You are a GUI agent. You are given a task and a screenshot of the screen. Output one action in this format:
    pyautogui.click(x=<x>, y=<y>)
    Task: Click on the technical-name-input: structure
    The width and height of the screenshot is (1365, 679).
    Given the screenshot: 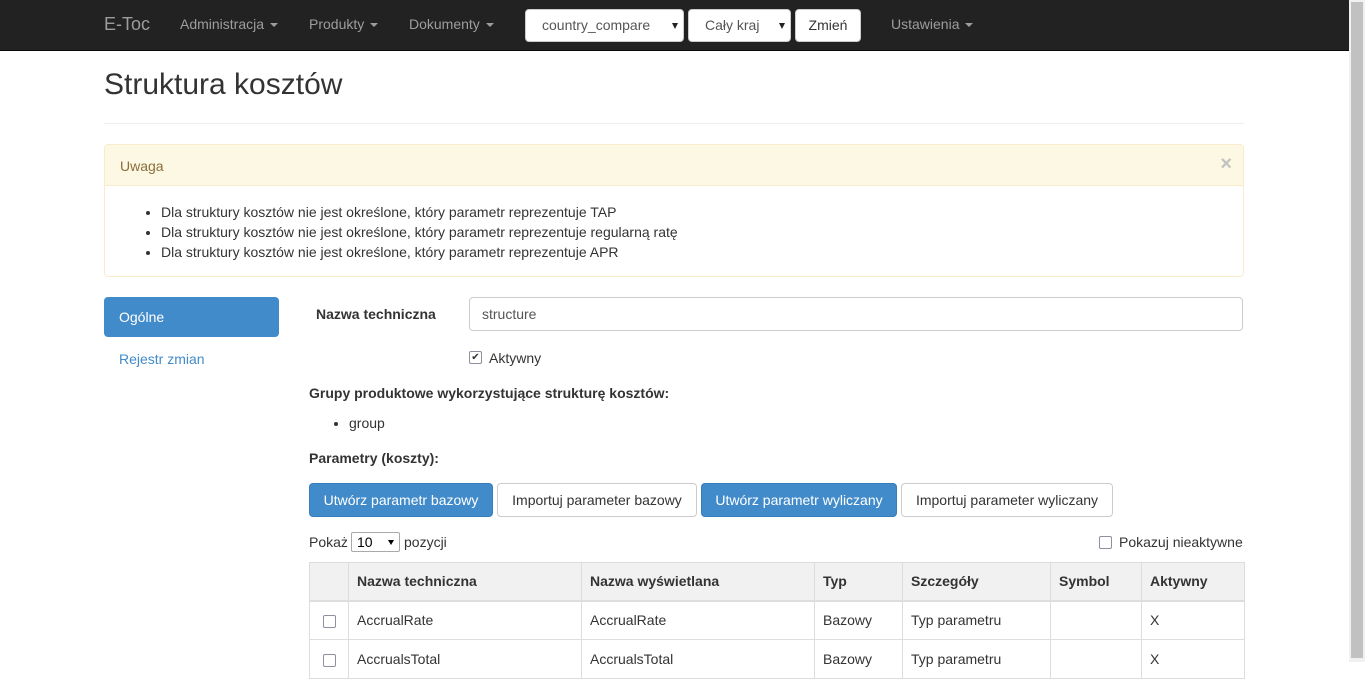 What is the action you would take?
    pyautogui.click(x=856, y=314)
    